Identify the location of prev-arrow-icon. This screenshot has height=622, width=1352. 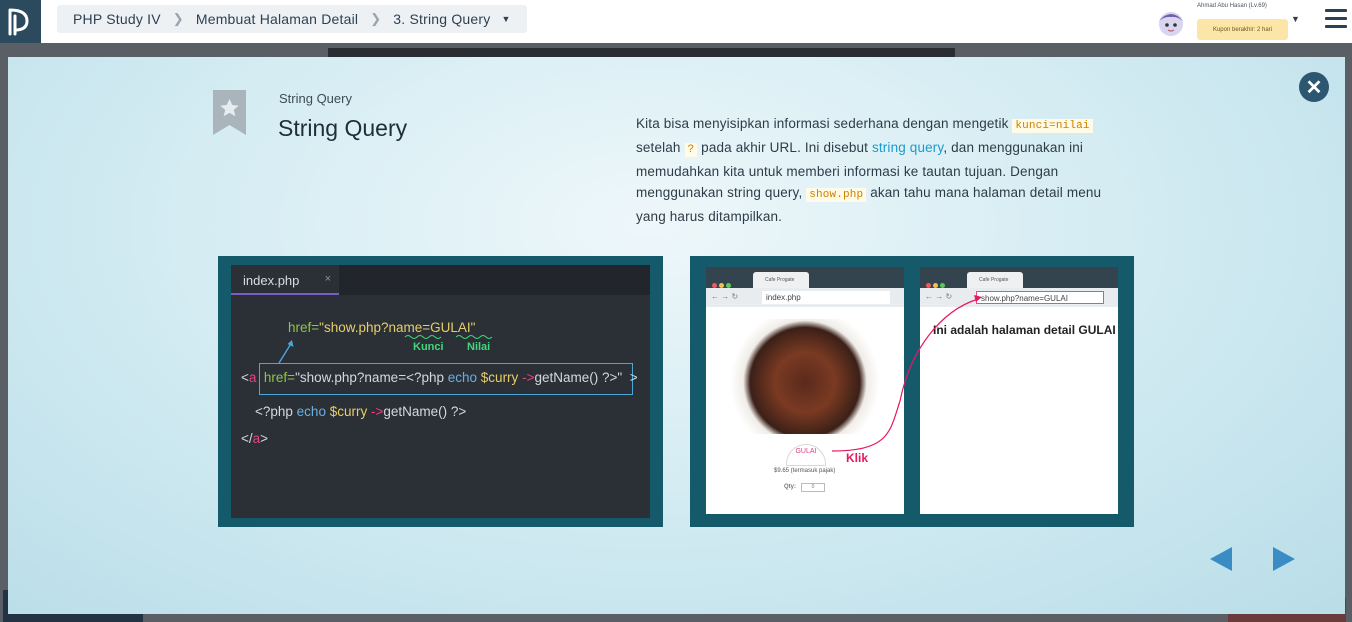
(1221, 559).